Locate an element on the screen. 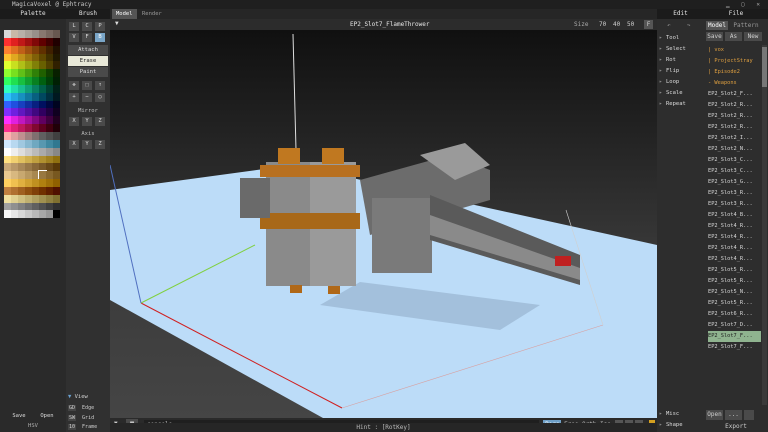 The width and height of the screenshot is (768, 432). brush-line-button: L is located at coordinates (74, 26).